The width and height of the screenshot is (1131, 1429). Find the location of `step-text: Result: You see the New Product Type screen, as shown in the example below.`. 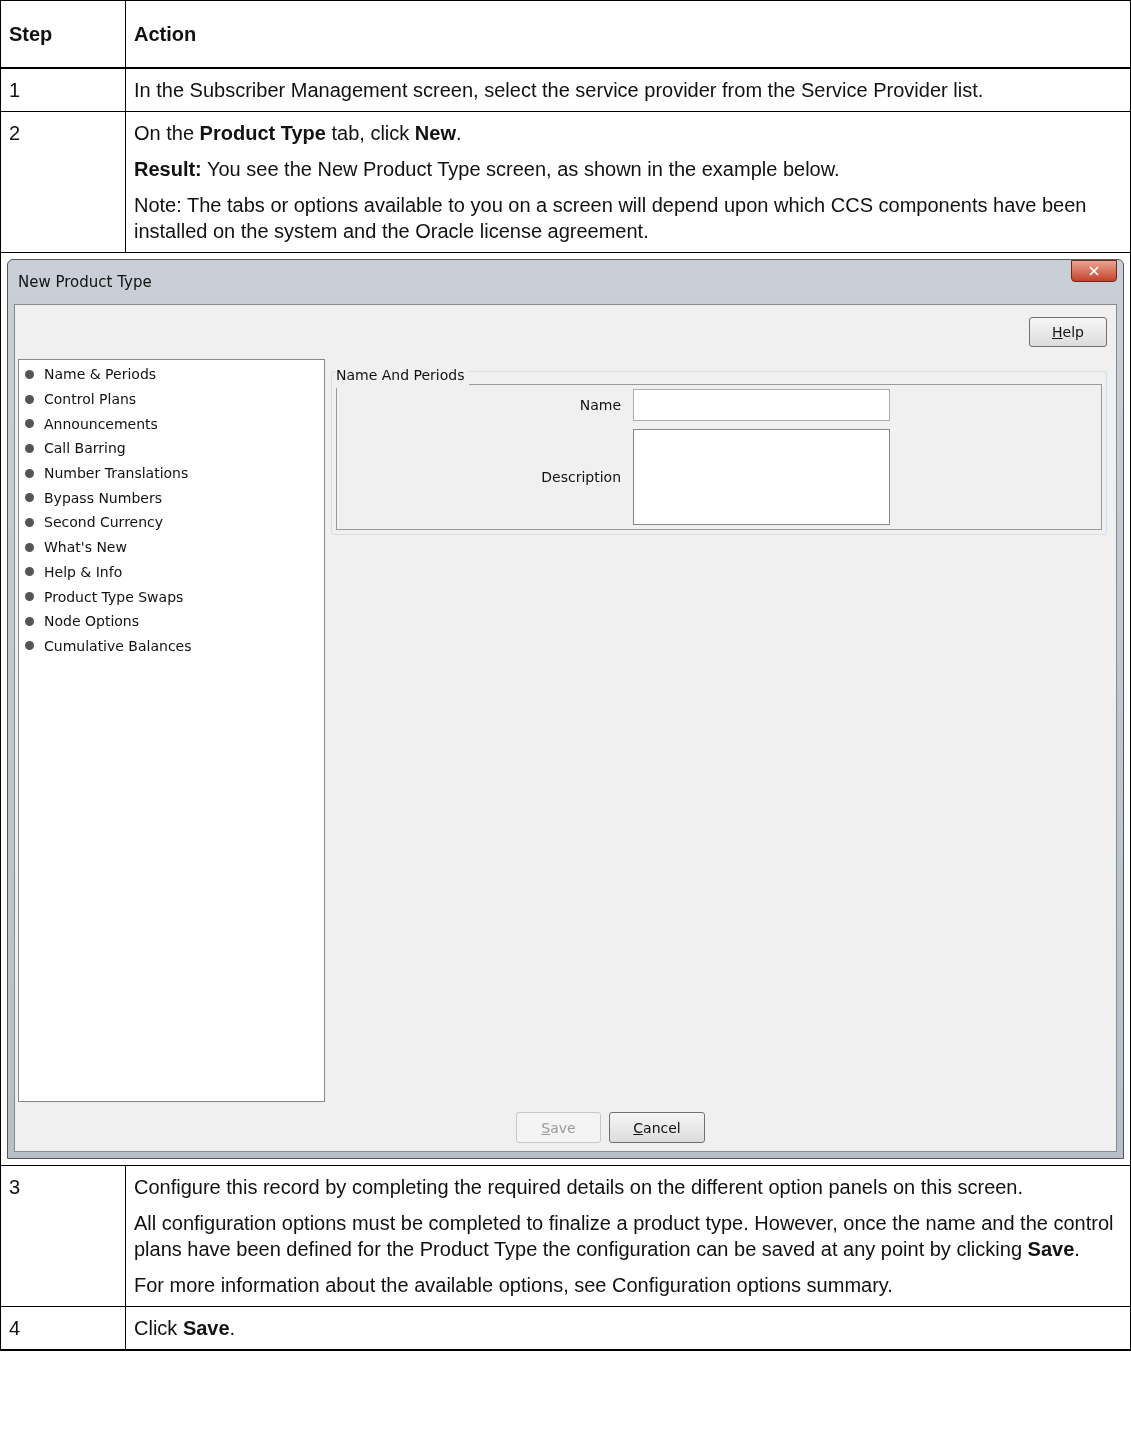

step-text: Result: You see the New Product Type screen, as shown in the example below. is located at coordinates (487, 169).